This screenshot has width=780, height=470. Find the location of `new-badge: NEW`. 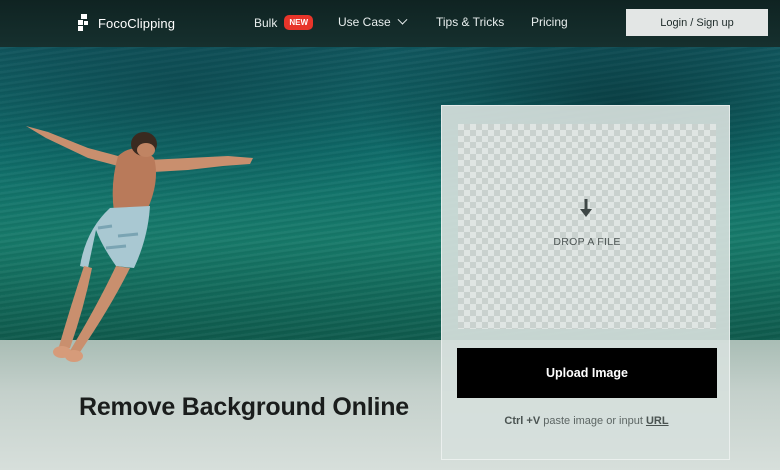

new-badge: NEW is located at coordinates (299, 22).